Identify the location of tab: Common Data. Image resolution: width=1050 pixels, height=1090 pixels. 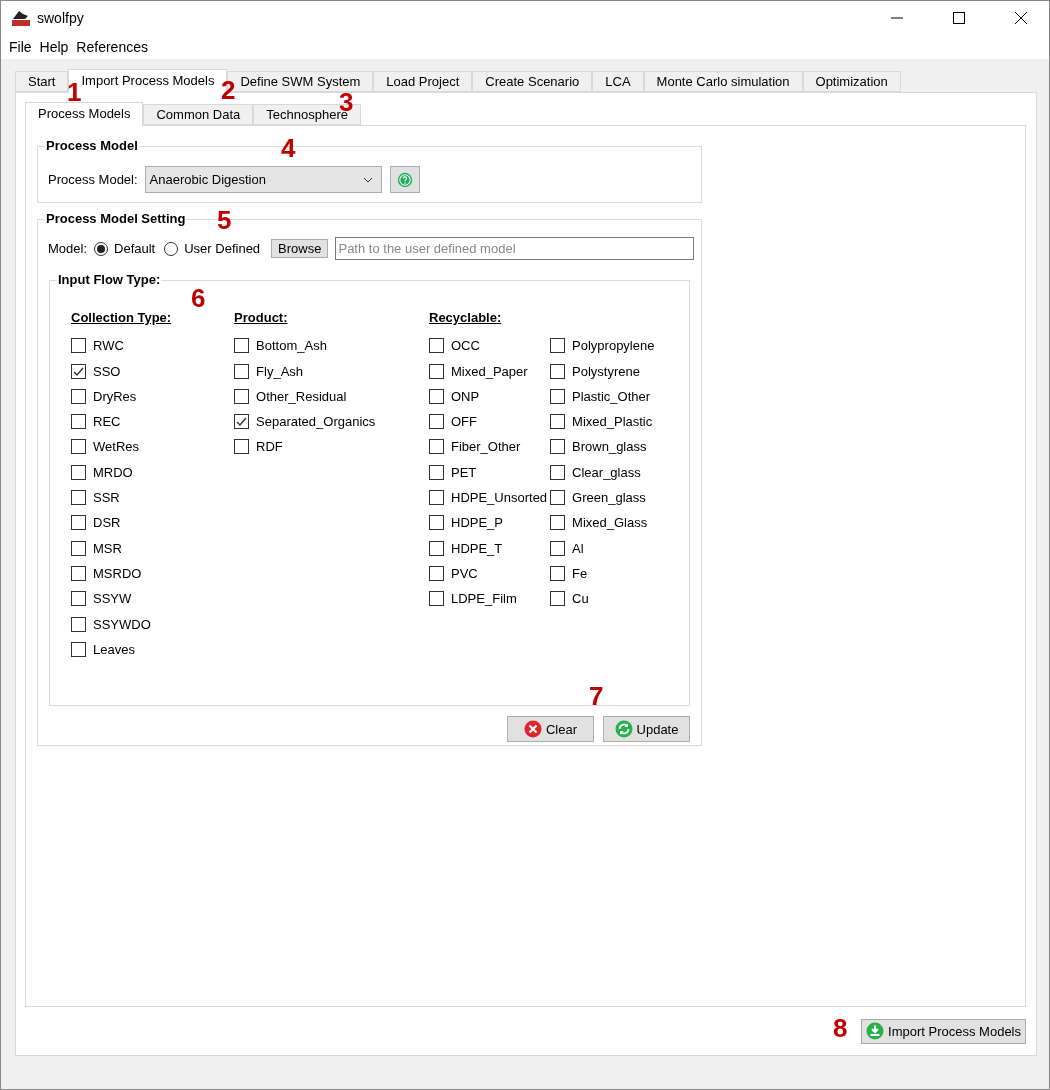
(198, 115).